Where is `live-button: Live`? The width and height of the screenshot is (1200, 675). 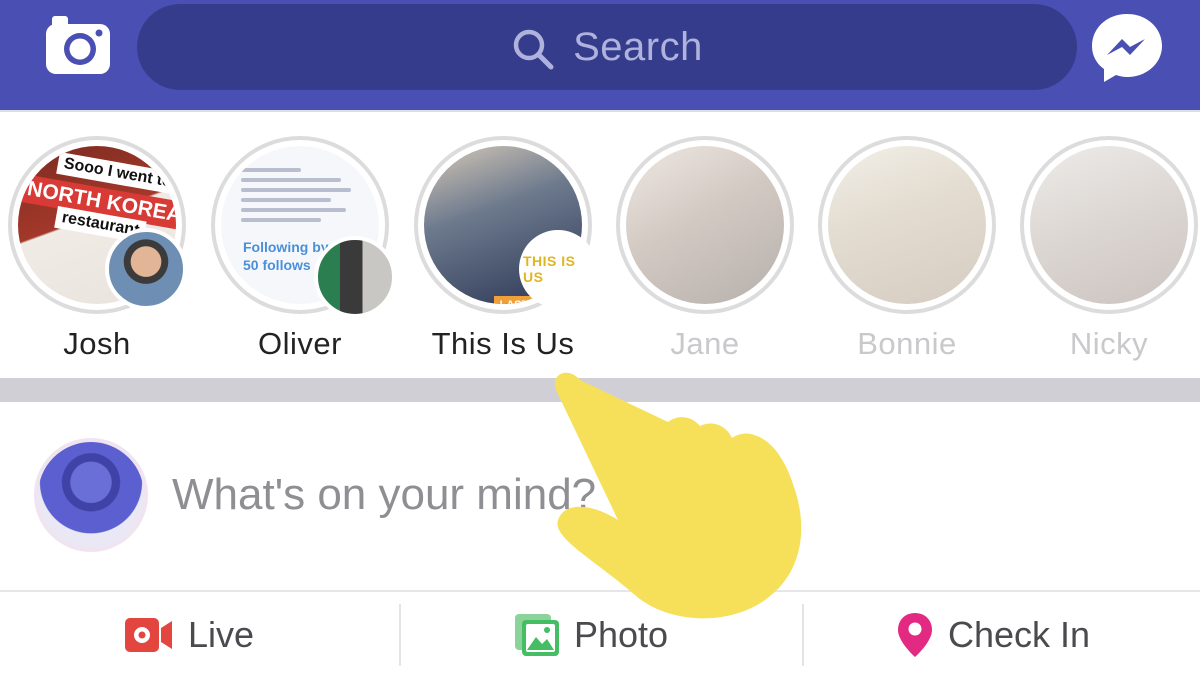 live-button: Live is located at coordinates (189, 633).